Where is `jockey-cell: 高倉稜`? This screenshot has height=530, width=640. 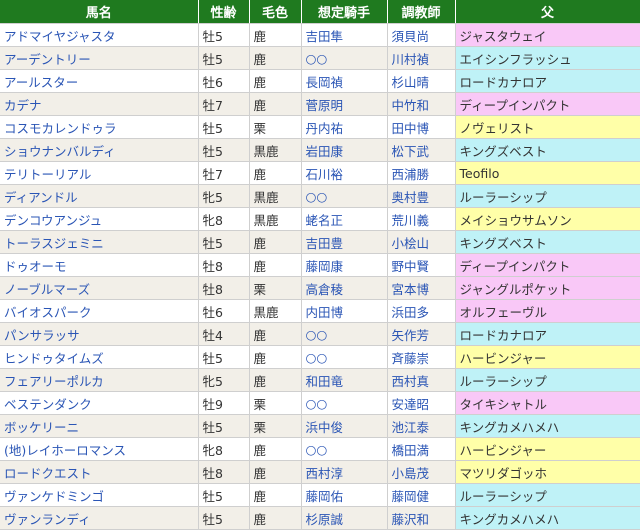
jockey-cell: 高倉稜 is located at coordinates (344, 288).